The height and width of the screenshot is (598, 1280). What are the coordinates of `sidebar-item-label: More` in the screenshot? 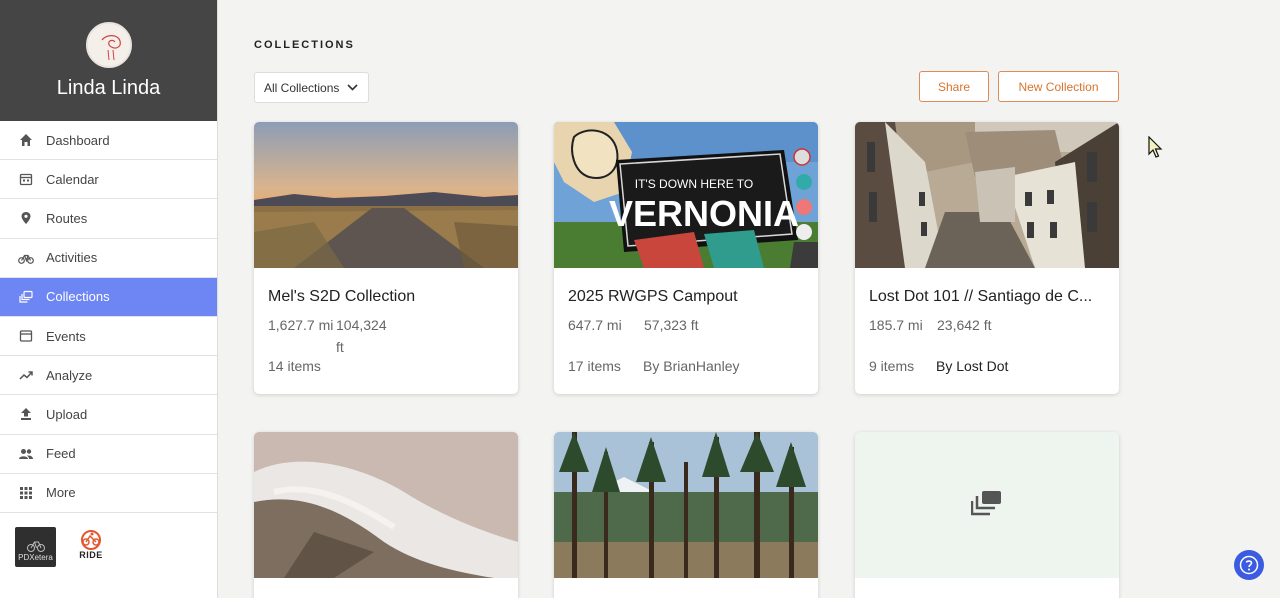 It's located at (61, 493).